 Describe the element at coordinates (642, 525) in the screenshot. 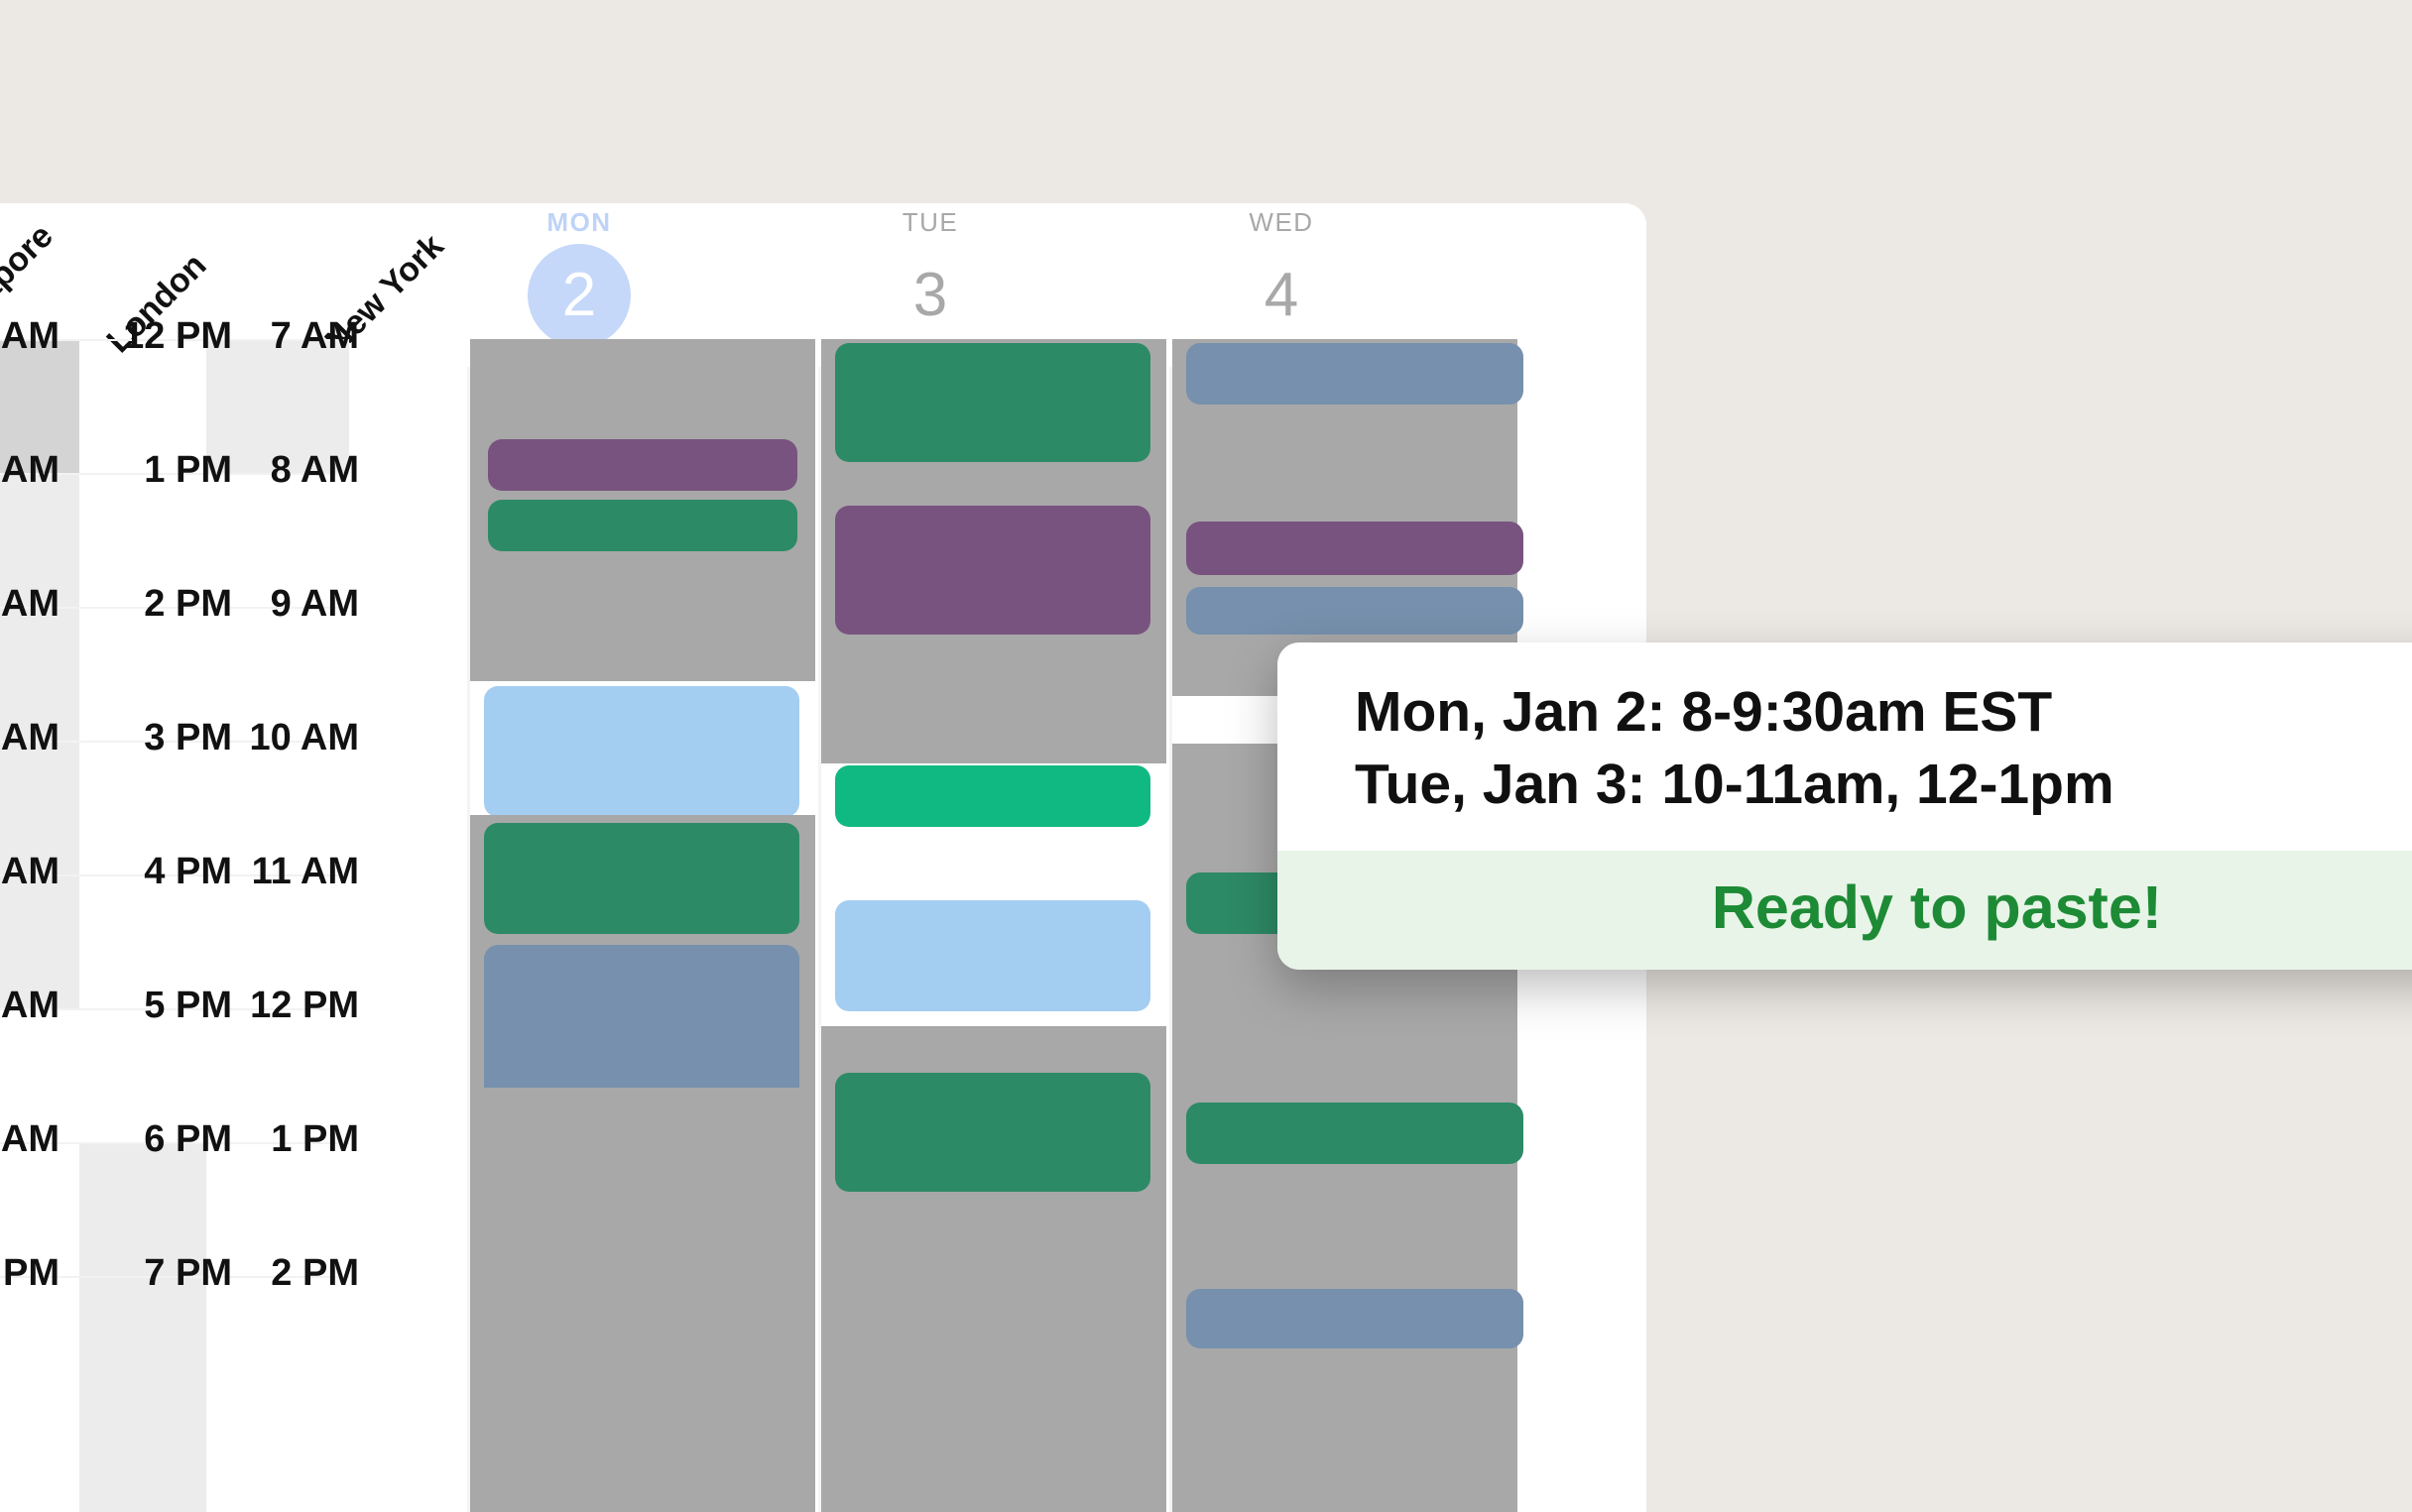

I see `event-chip-mon-green` at that location.